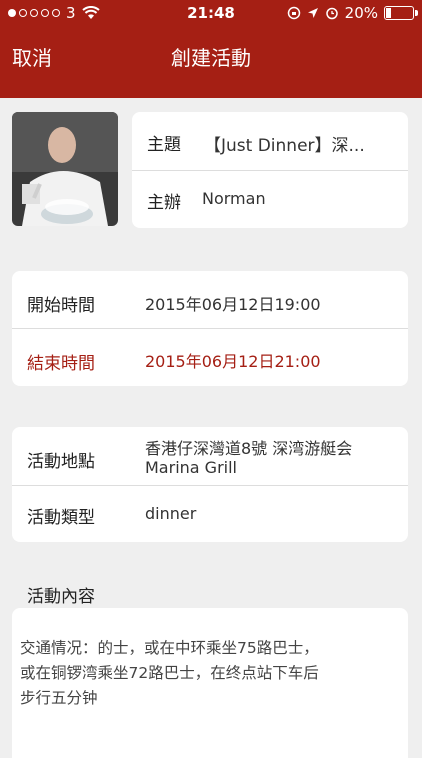 Image resolution: width=422 pixels, height=758 pixels. I want to click on type-row: 活動類型 dinner, so click(210, 513).